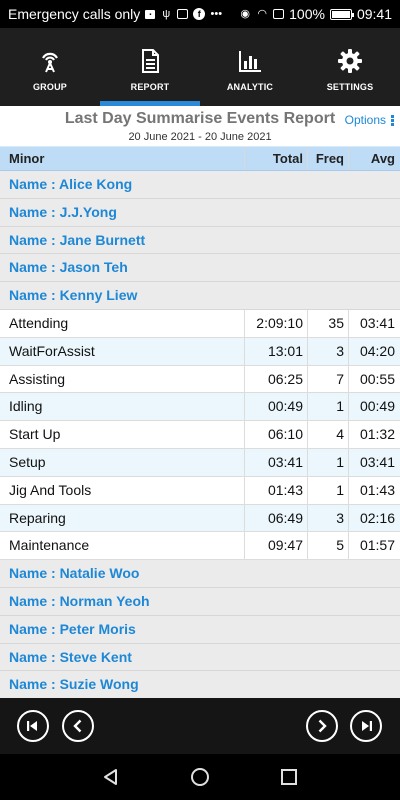 Image resolution: width=400 pixels, height=800 pixels. What do you see at coordinates (200, 629) in the screenshot?
I see `group-name-row: Name : Peter Moris` at bounding box center [200, 629].